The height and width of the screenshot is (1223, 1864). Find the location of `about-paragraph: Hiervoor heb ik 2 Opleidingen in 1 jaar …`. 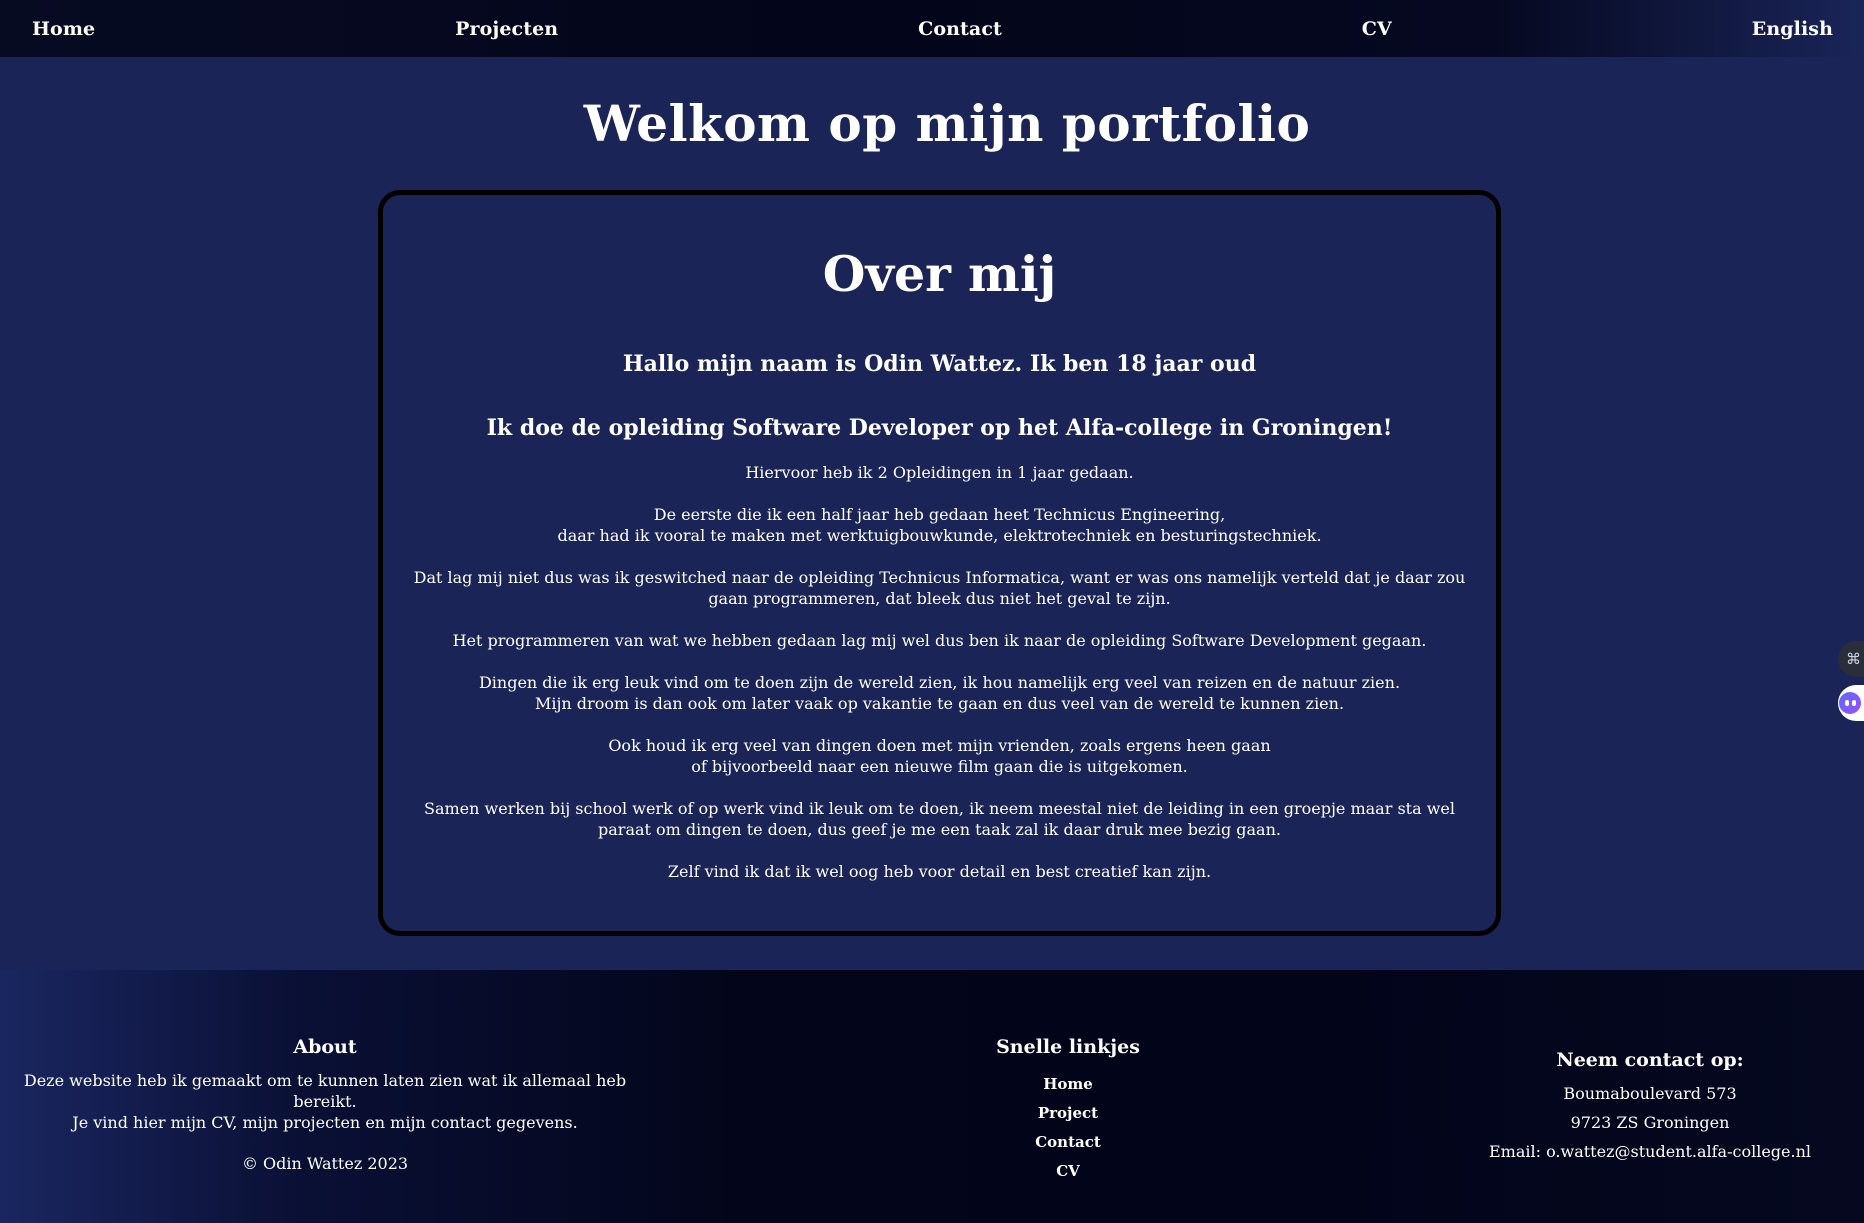

about-paragraph: Hiervoor heb ik 2 Opleidingen in 1 jaar … is located at coordinates (939, 472).